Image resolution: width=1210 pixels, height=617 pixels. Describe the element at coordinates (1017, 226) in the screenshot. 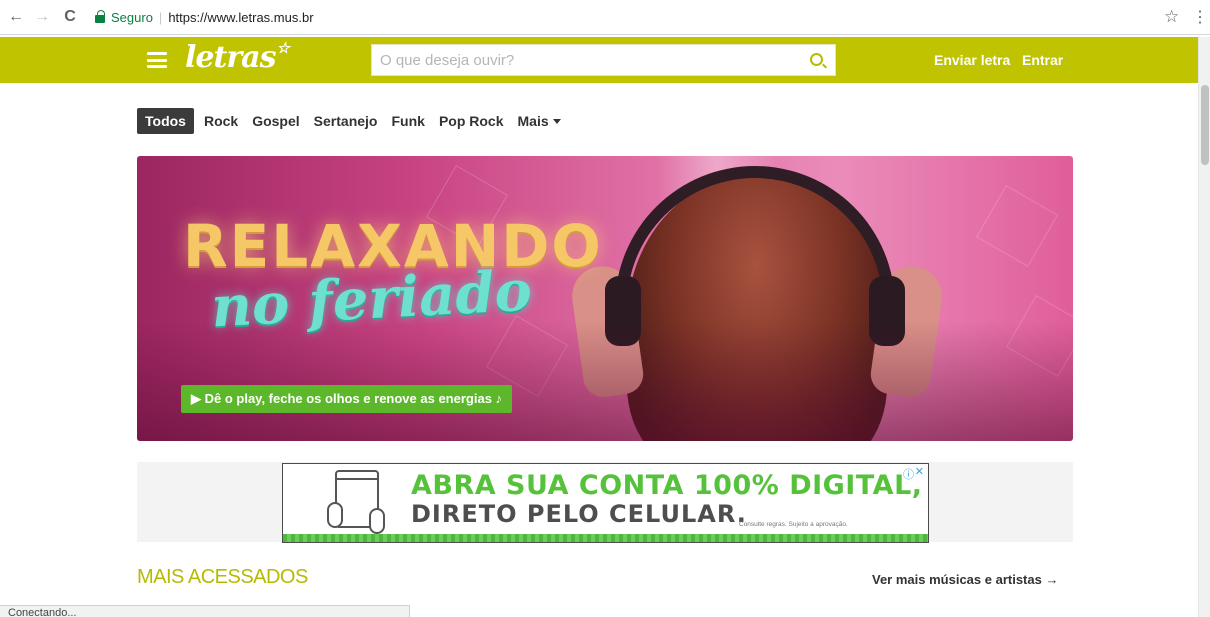

I see `hexagon-decoration` at that location.